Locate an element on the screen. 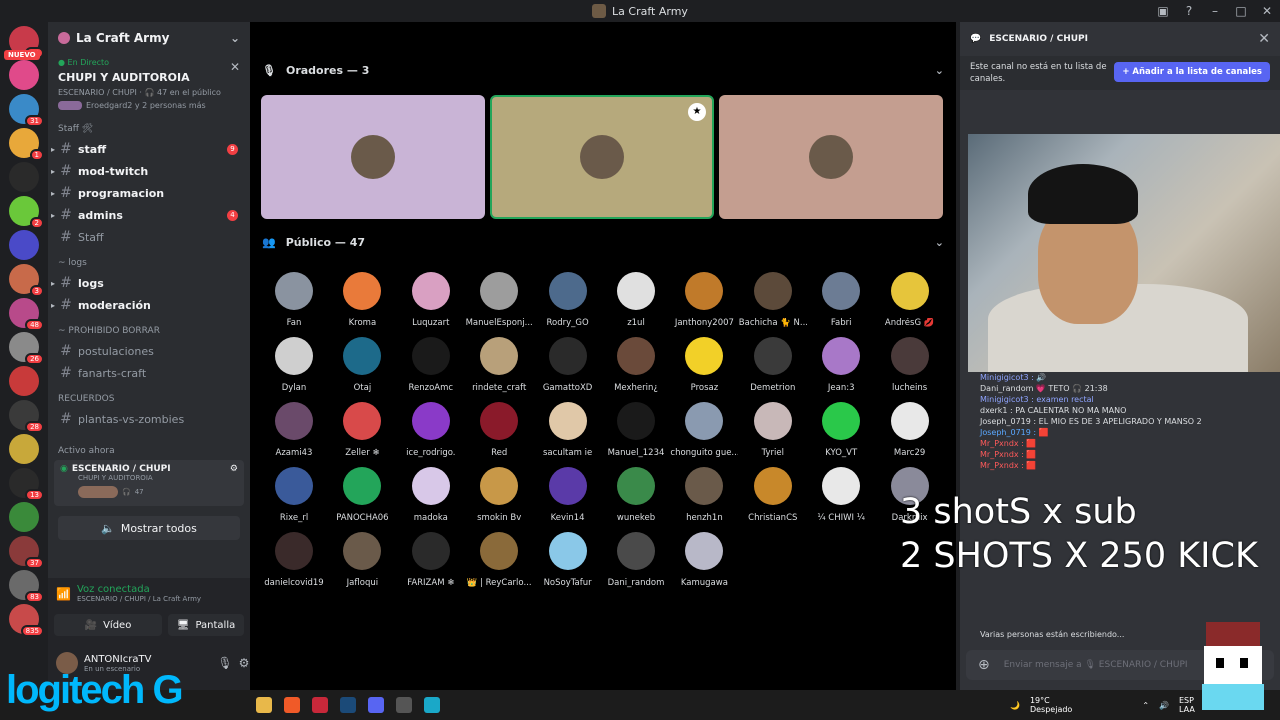 The image size is (1280, 720). audience-member: Rixe_rl is located at coordinates (294, 495).